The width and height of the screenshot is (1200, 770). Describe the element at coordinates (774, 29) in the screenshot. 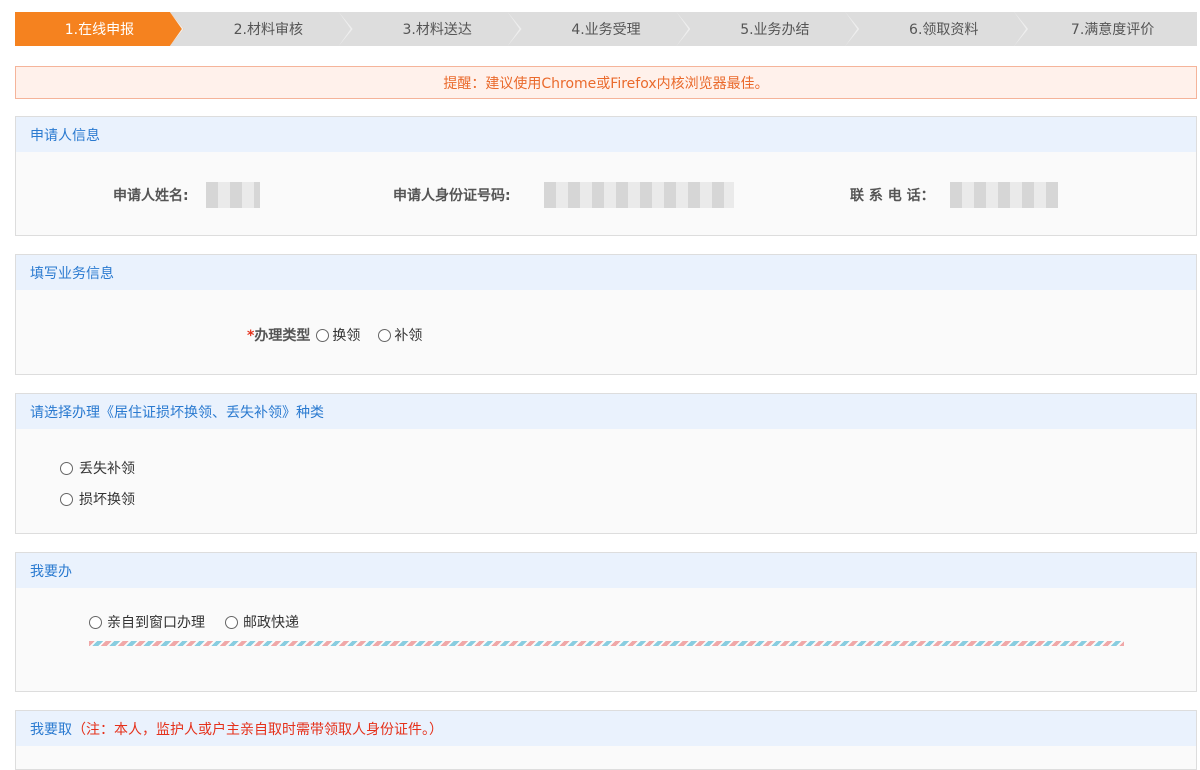

I see `step-5: 5.业务办结` at that location.